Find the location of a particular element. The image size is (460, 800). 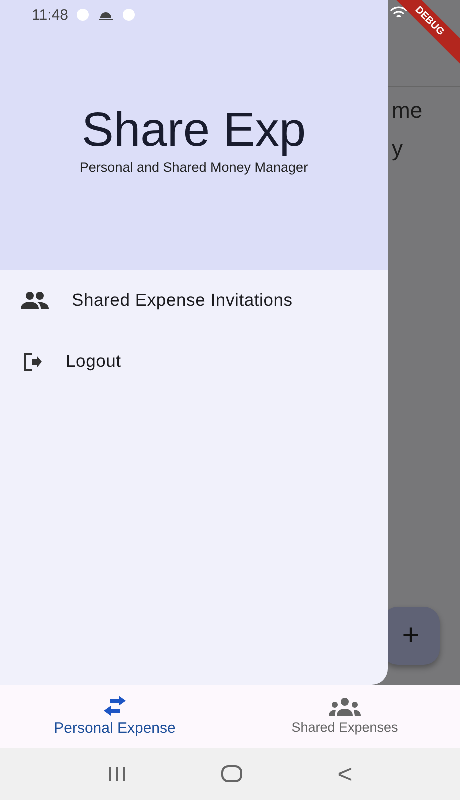

nav-tab: Shared Expenses is located at coordinates (345, 716).